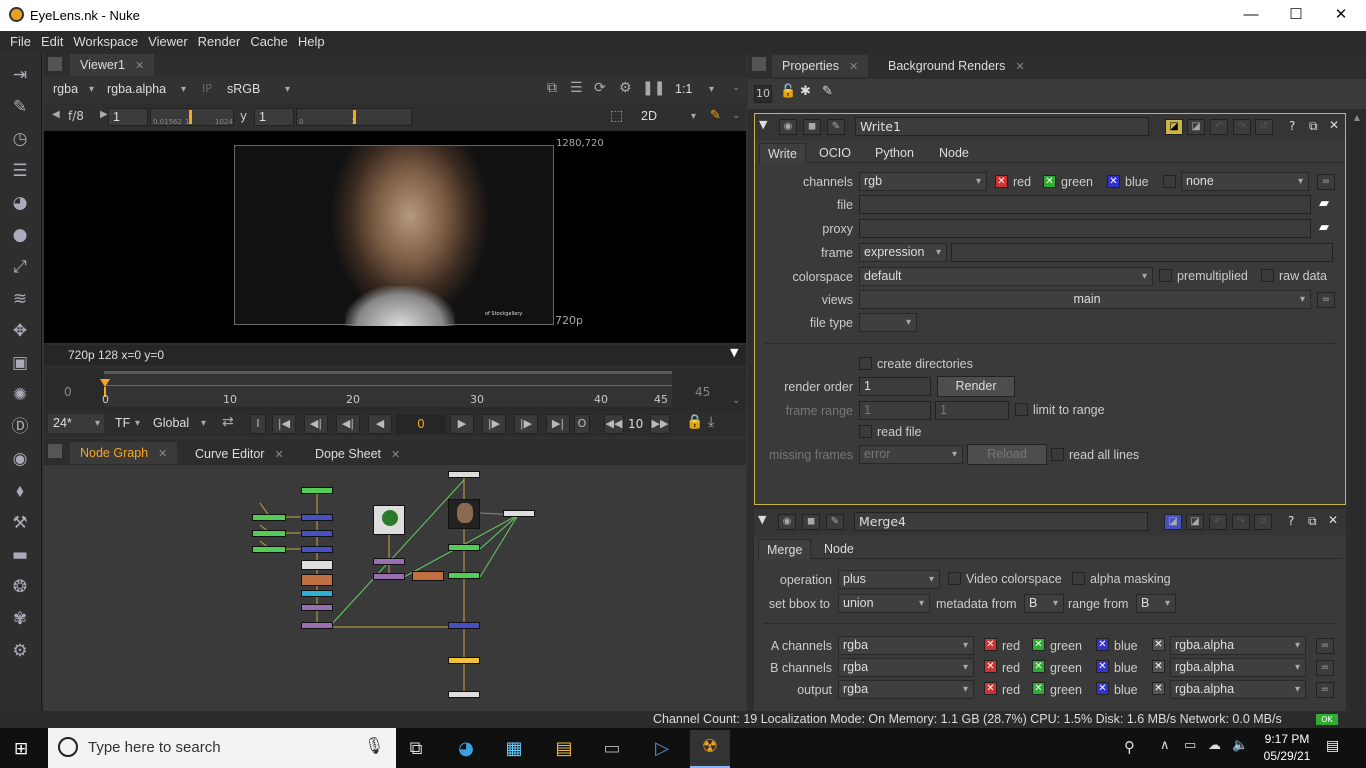 The image size is (1366, 768). Describe the element at coordinates (906, 645) in the screenshot. I see `a-channels-select: rgba` at that location.